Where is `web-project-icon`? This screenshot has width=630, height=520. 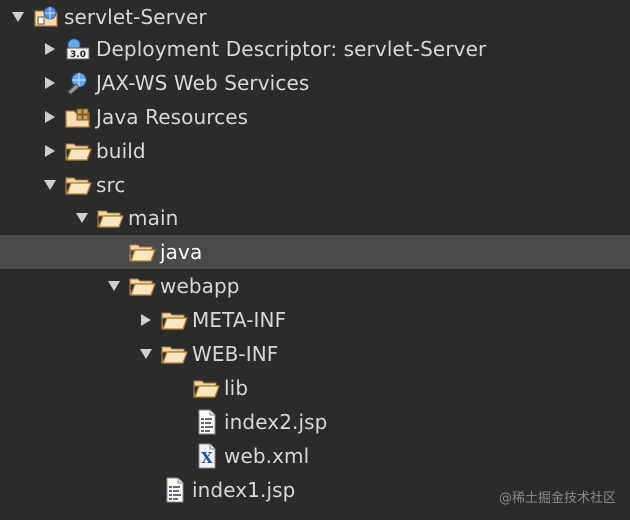
web-project-icon is located at coordinates (46, 17).